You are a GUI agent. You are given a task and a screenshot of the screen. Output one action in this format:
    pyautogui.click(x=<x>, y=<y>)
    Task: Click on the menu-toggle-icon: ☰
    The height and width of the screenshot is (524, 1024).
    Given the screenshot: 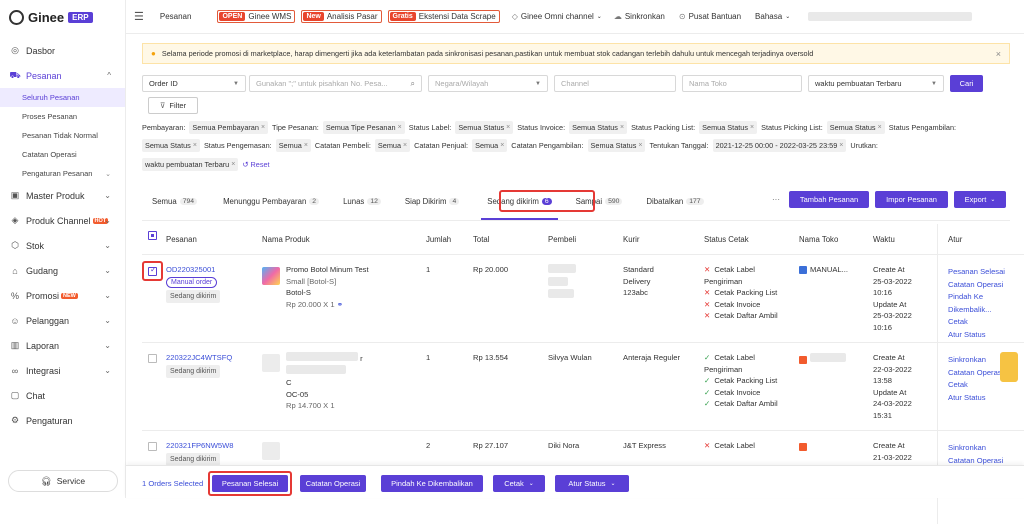 What is the action you would take?
    pyautogui.click(x=139, y=16)
    